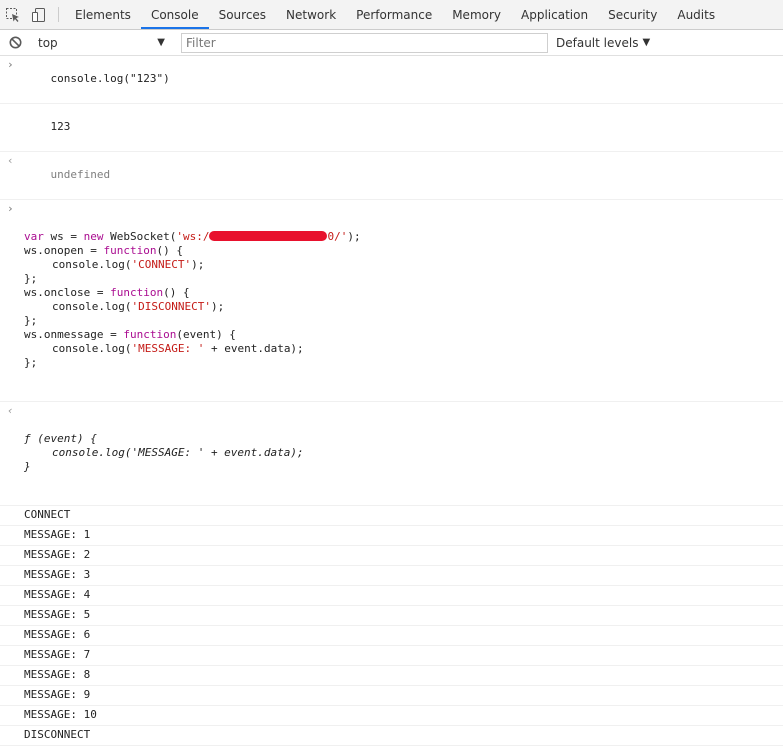 This screenshot has height=746, width=783. Describe the element at coordinates (391, 696) in the screenshot. I see `console-log-row: MESSAGE: 9` at that location.